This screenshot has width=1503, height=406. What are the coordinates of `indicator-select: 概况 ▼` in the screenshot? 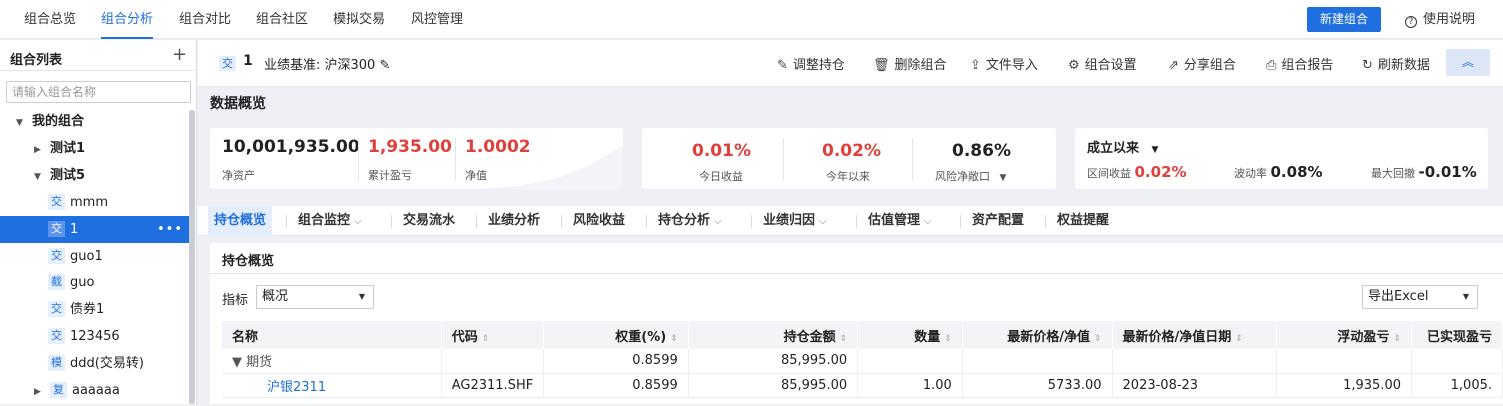 It's located at (315, 297).